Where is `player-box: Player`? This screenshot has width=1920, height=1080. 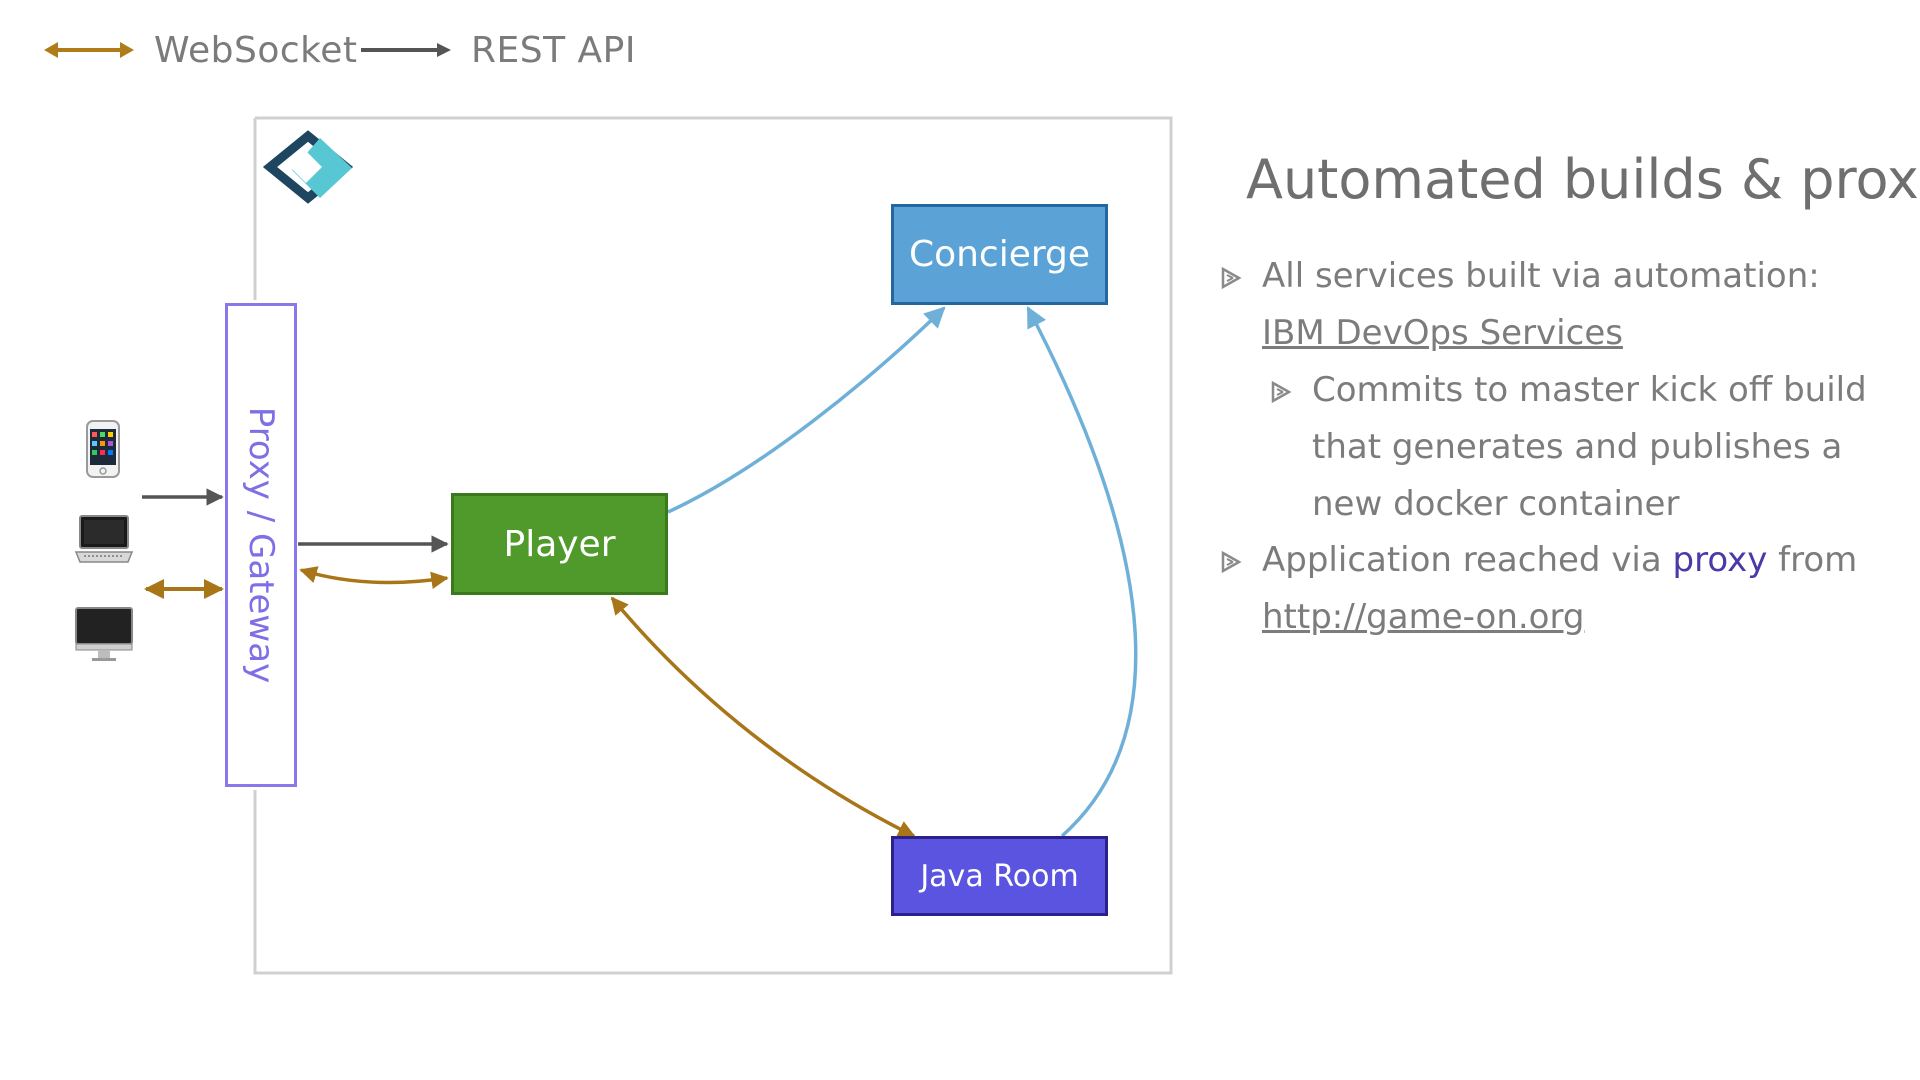
player-box: Player is located at coordinates (559, 544).